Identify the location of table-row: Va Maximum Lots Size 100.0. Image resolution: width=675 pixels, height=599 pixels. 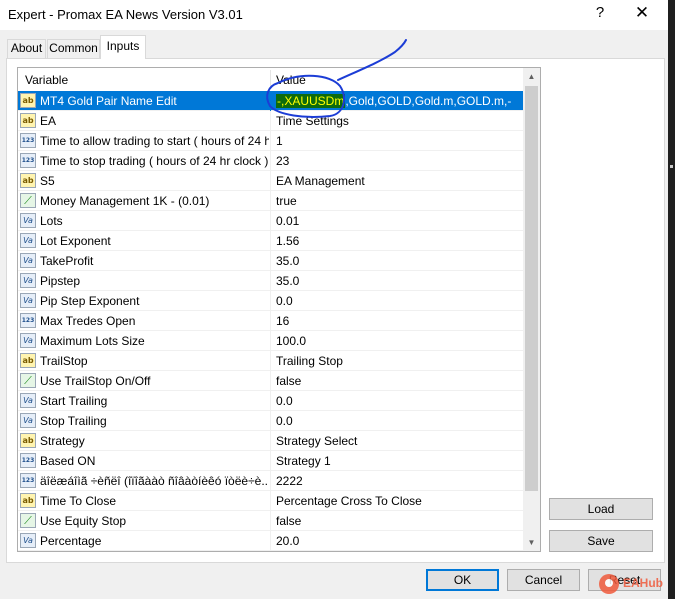
(270, 341).